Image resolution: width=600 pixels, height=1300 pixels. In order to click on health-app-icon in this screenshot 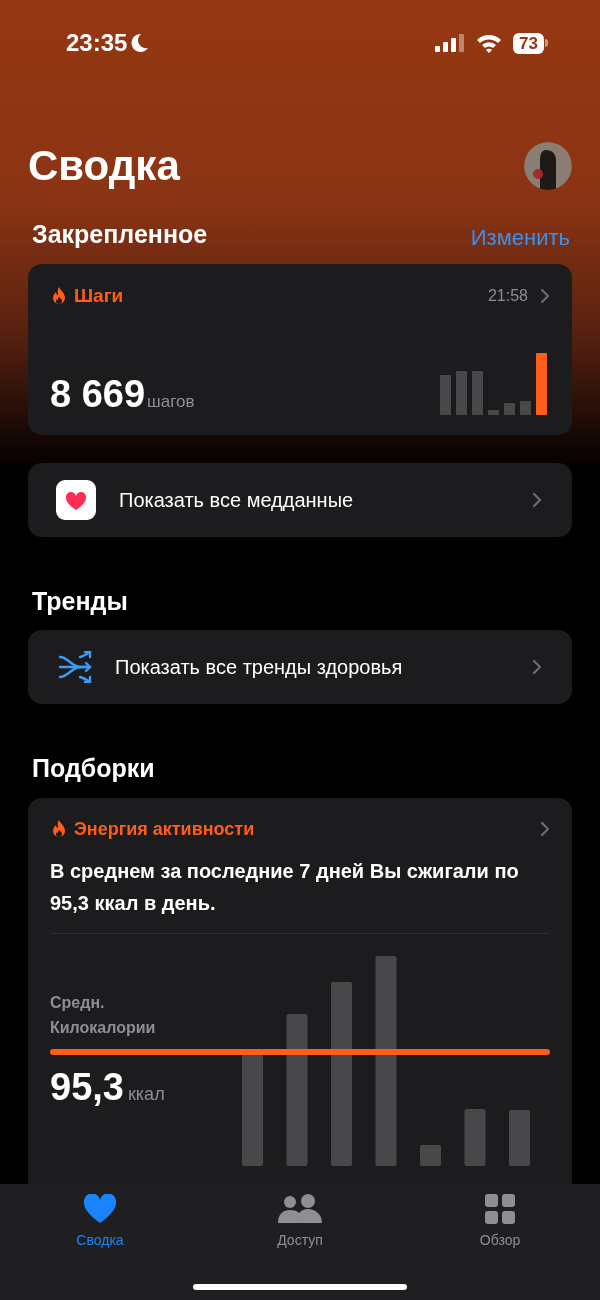, I will do `click(76, 499)`.